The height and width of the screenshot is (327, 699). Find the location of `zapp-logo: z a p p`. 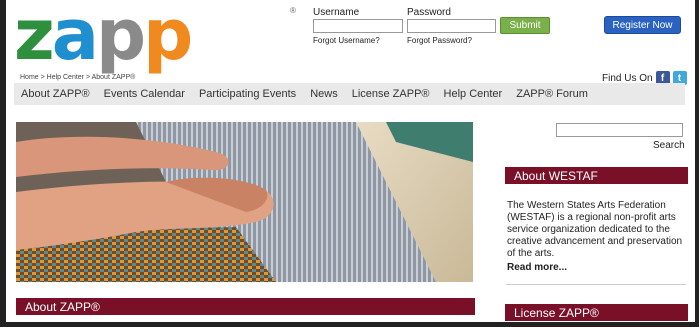

zapp-logo: z a p p is located at coordinates (103, 38).